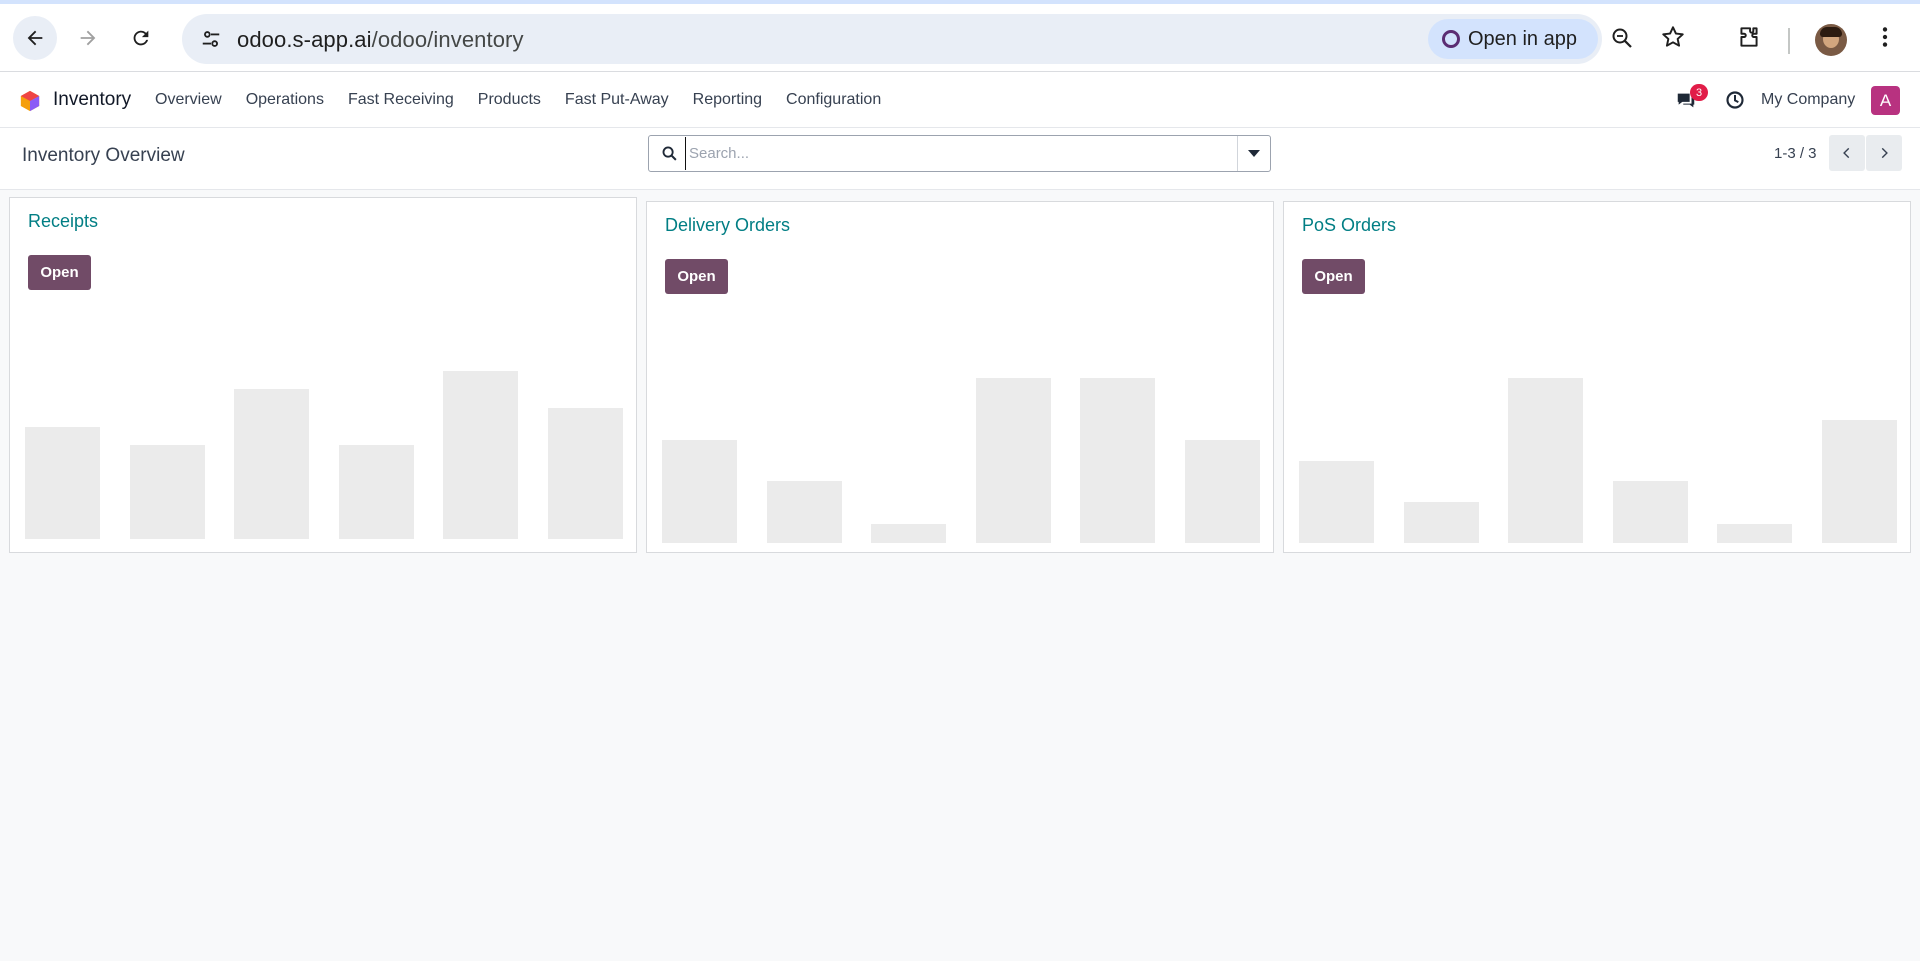 The height and width of the screenshot is (961, 1920). What do you see at coordinates (1622, 38) in the screenshot?
I see `zoom-icon` at bounding box center [1622, 38].